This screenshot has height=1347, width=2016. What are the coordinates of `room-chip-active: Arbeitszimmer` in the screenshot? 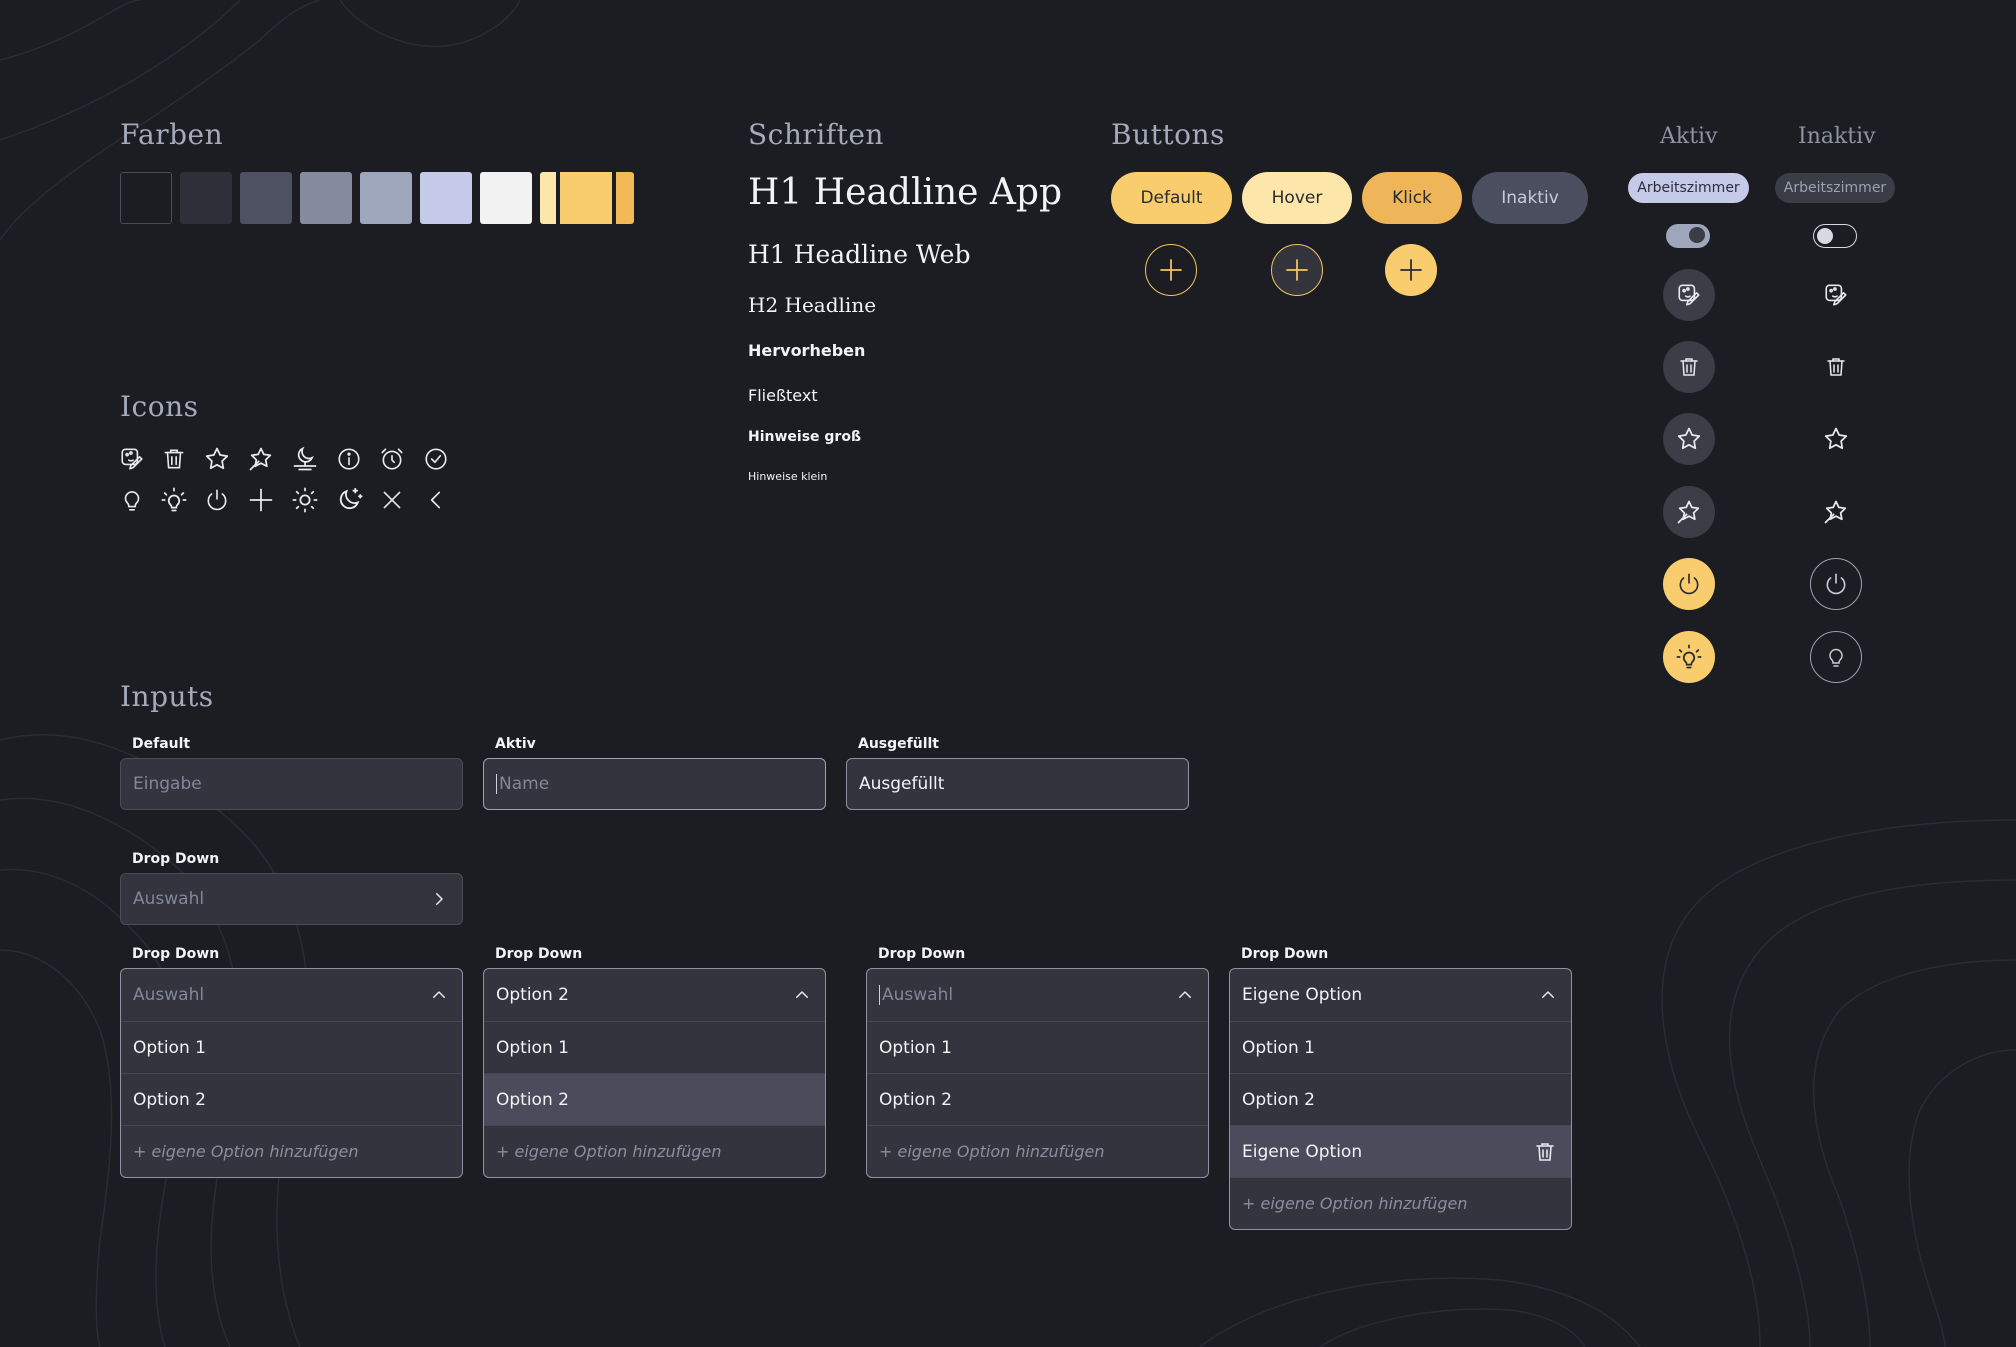 It's located at (1688, 188).